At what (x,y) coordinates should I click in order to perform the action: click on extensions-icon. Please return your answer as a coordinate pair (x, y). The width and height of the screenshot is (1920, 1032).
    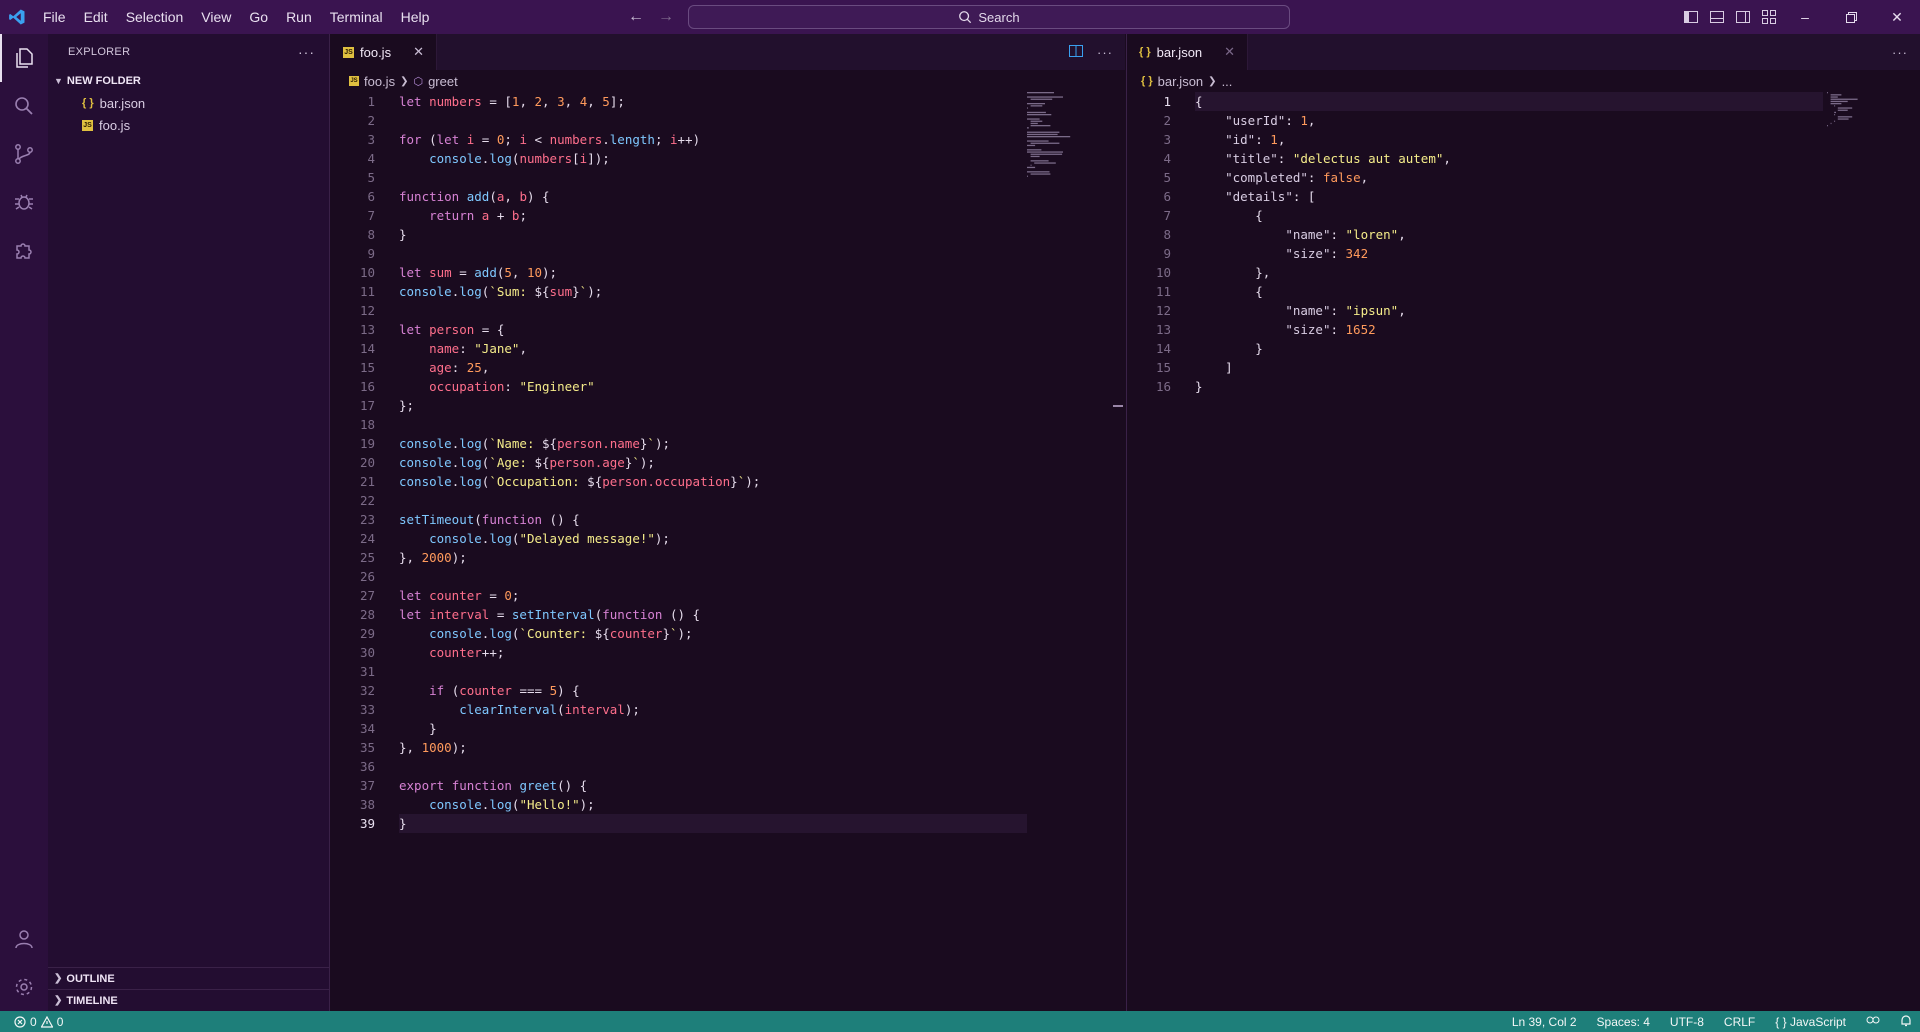
    Looking at the image, I should click on (24, 250).